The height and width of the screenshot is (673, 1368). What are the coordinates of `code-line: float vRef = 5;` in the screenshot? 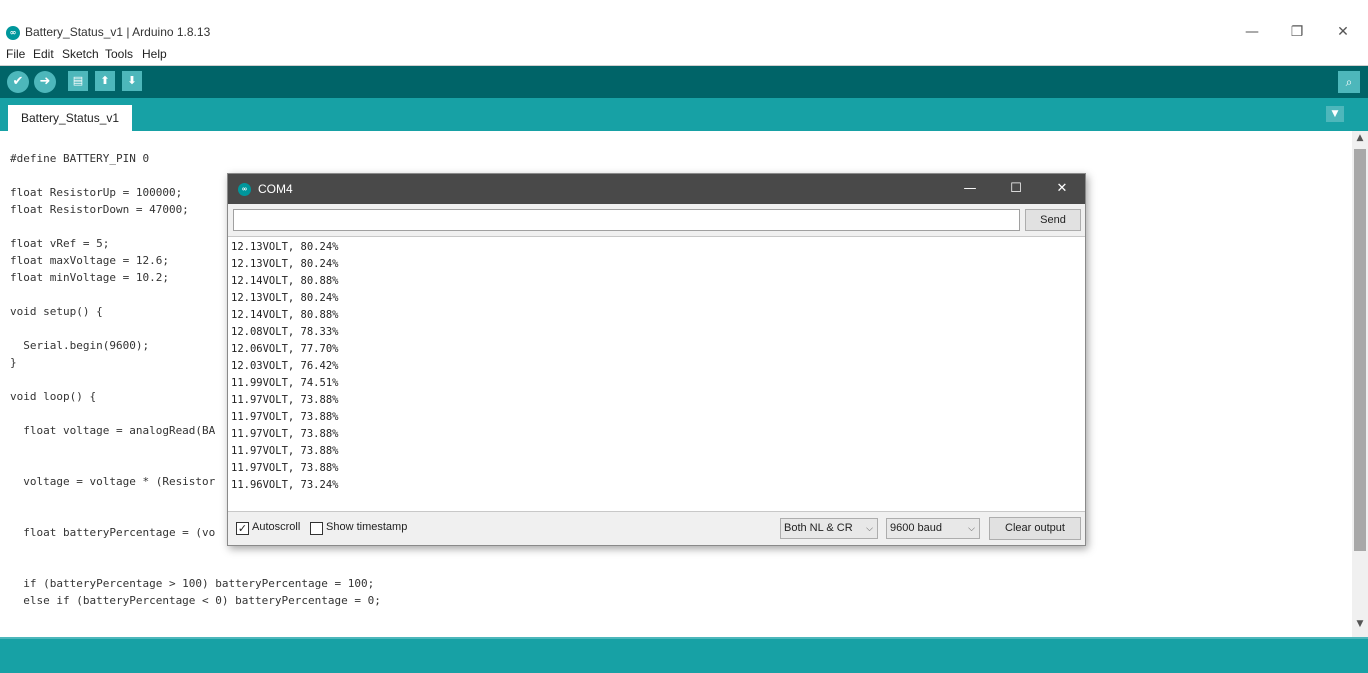 It's located at (60, 243).